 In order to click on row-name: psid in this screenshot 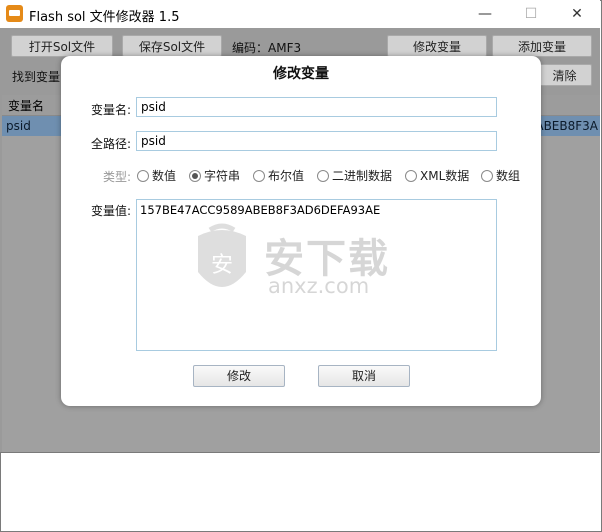, I will do `click(18, 126)`.